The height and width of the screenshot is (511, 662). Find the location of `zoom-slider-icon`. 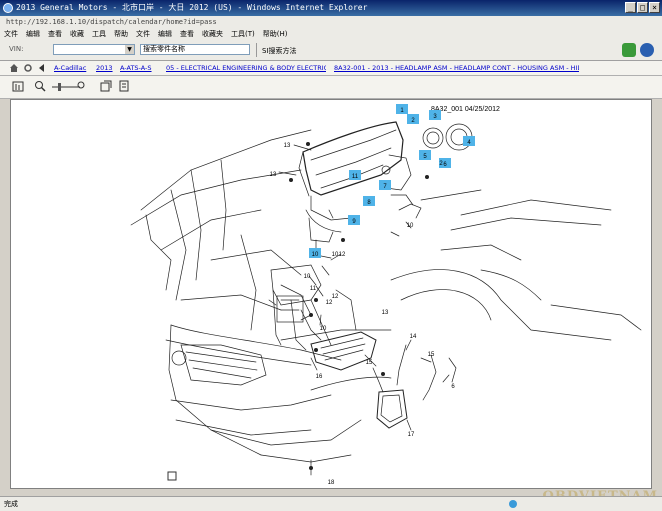

zoom-slider-icon is located at coordinates (68, 86).